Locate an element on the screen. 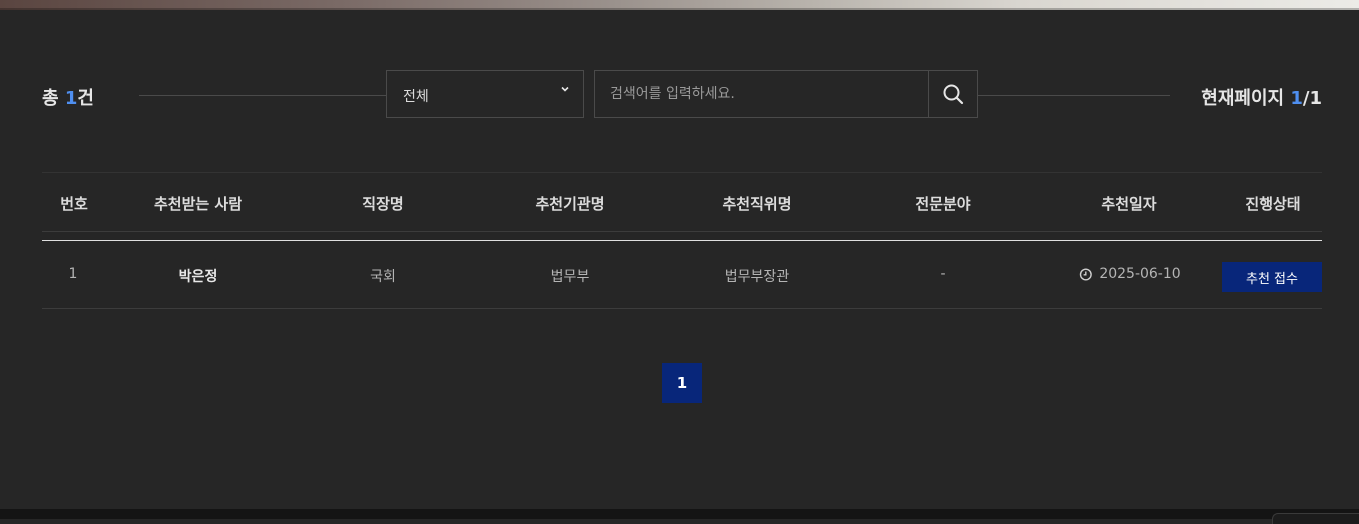  page-label: 현재페이지 is located at coordinates (1246, 98).